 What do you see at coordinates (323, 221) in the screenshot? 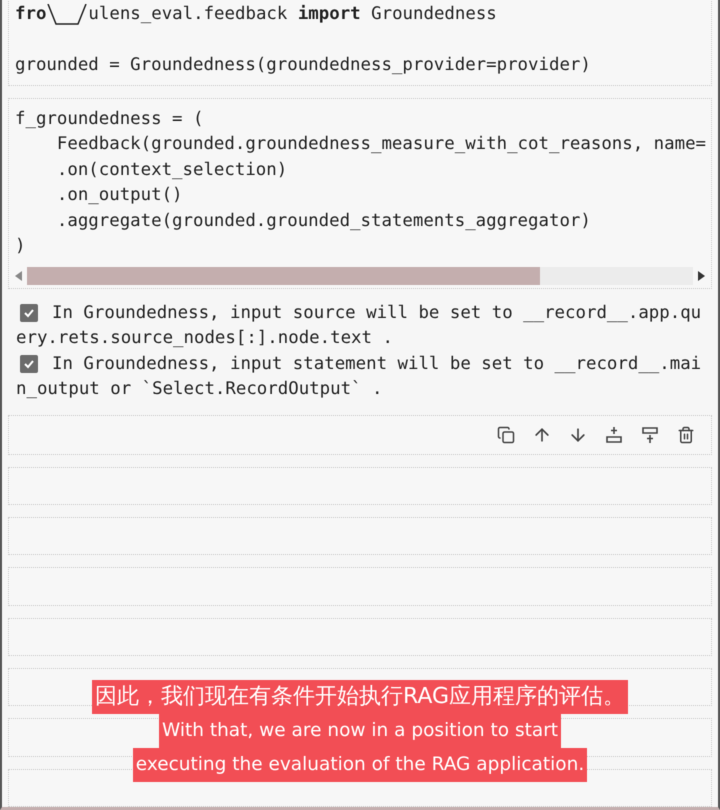
I see `code-text: .aggregate(grounded.grounded_statements_aggregator)` at bounding box center [323, 221].